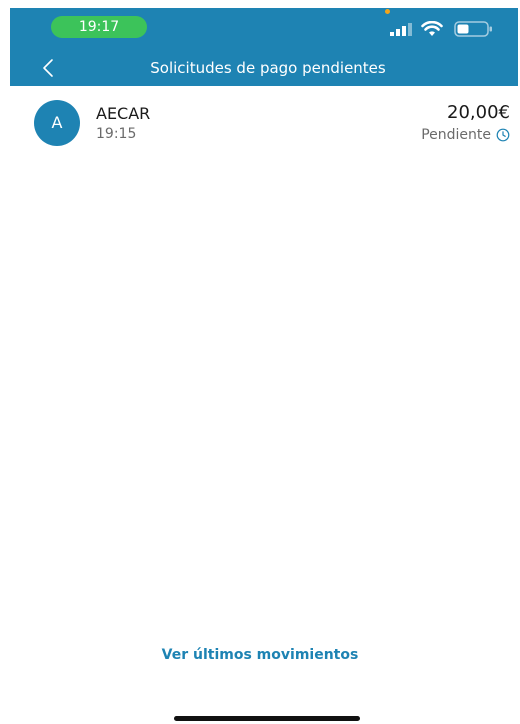 The width and height of the screenshot is (520, 724). What do you see at coordinates (57, 123) in the screenshot?
I see `avatar: A` at bounding box center [57, 123].